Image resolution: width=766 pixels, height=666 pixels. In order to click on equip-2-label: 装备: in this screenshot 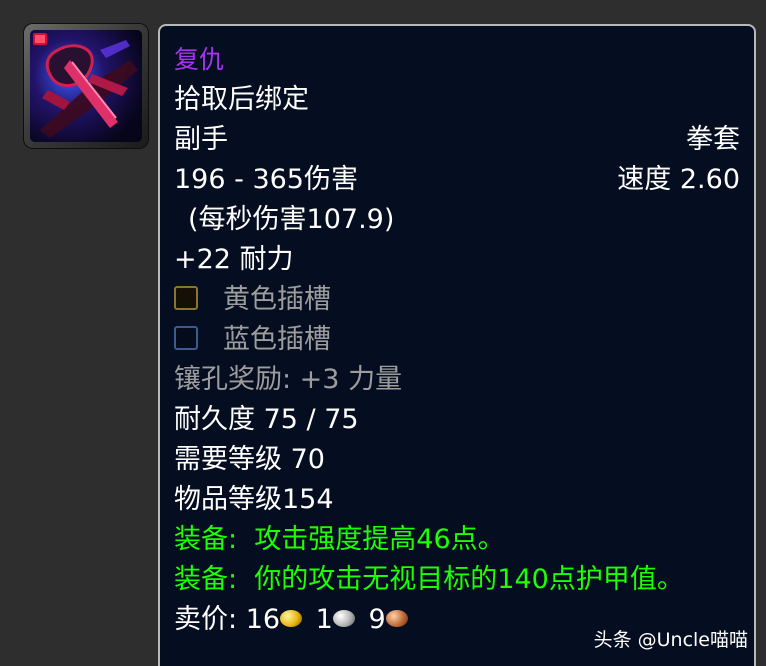, I will do `click(206, 579)`.